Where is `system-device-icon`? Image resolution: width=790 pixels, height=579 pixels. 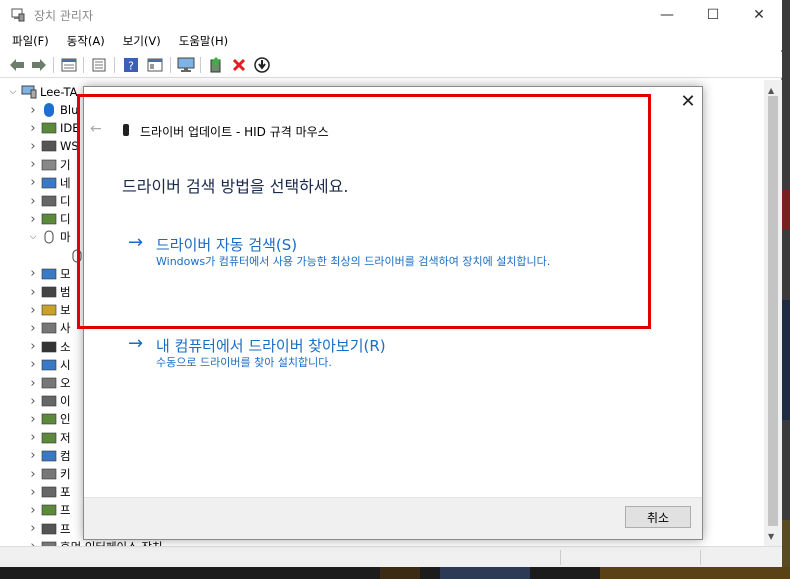
system-device-icon is located at coordinates (49, 365).